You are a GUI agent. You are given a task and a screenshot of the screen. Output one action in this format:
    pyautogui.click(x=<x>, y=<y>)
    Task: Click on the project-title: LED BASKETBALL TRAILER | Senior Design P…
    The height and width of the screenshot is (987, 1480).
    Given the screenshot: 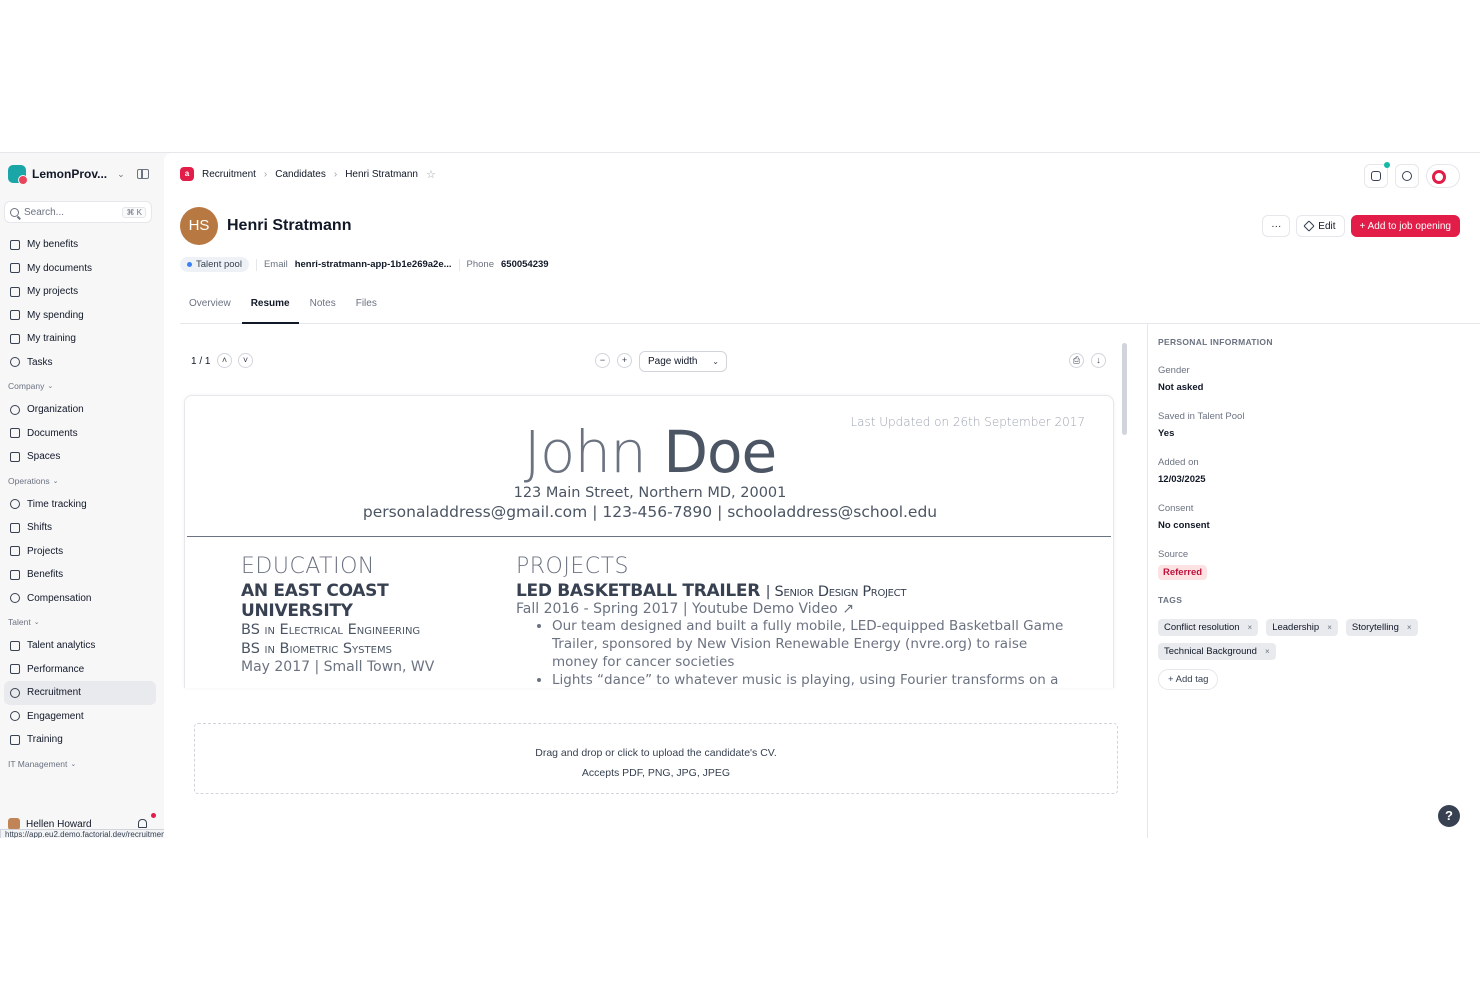 What is the action you would take?
    pyautogui.click(x=711, y=591)
    